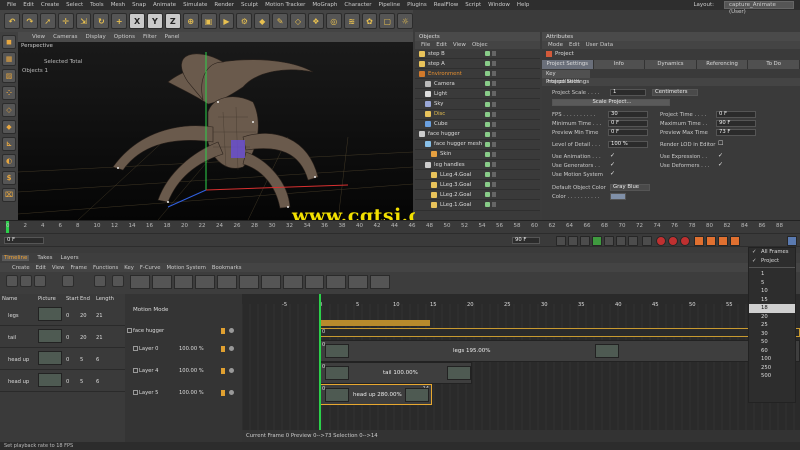  I want to click on camera-icon: ▢, so click(387, 21).